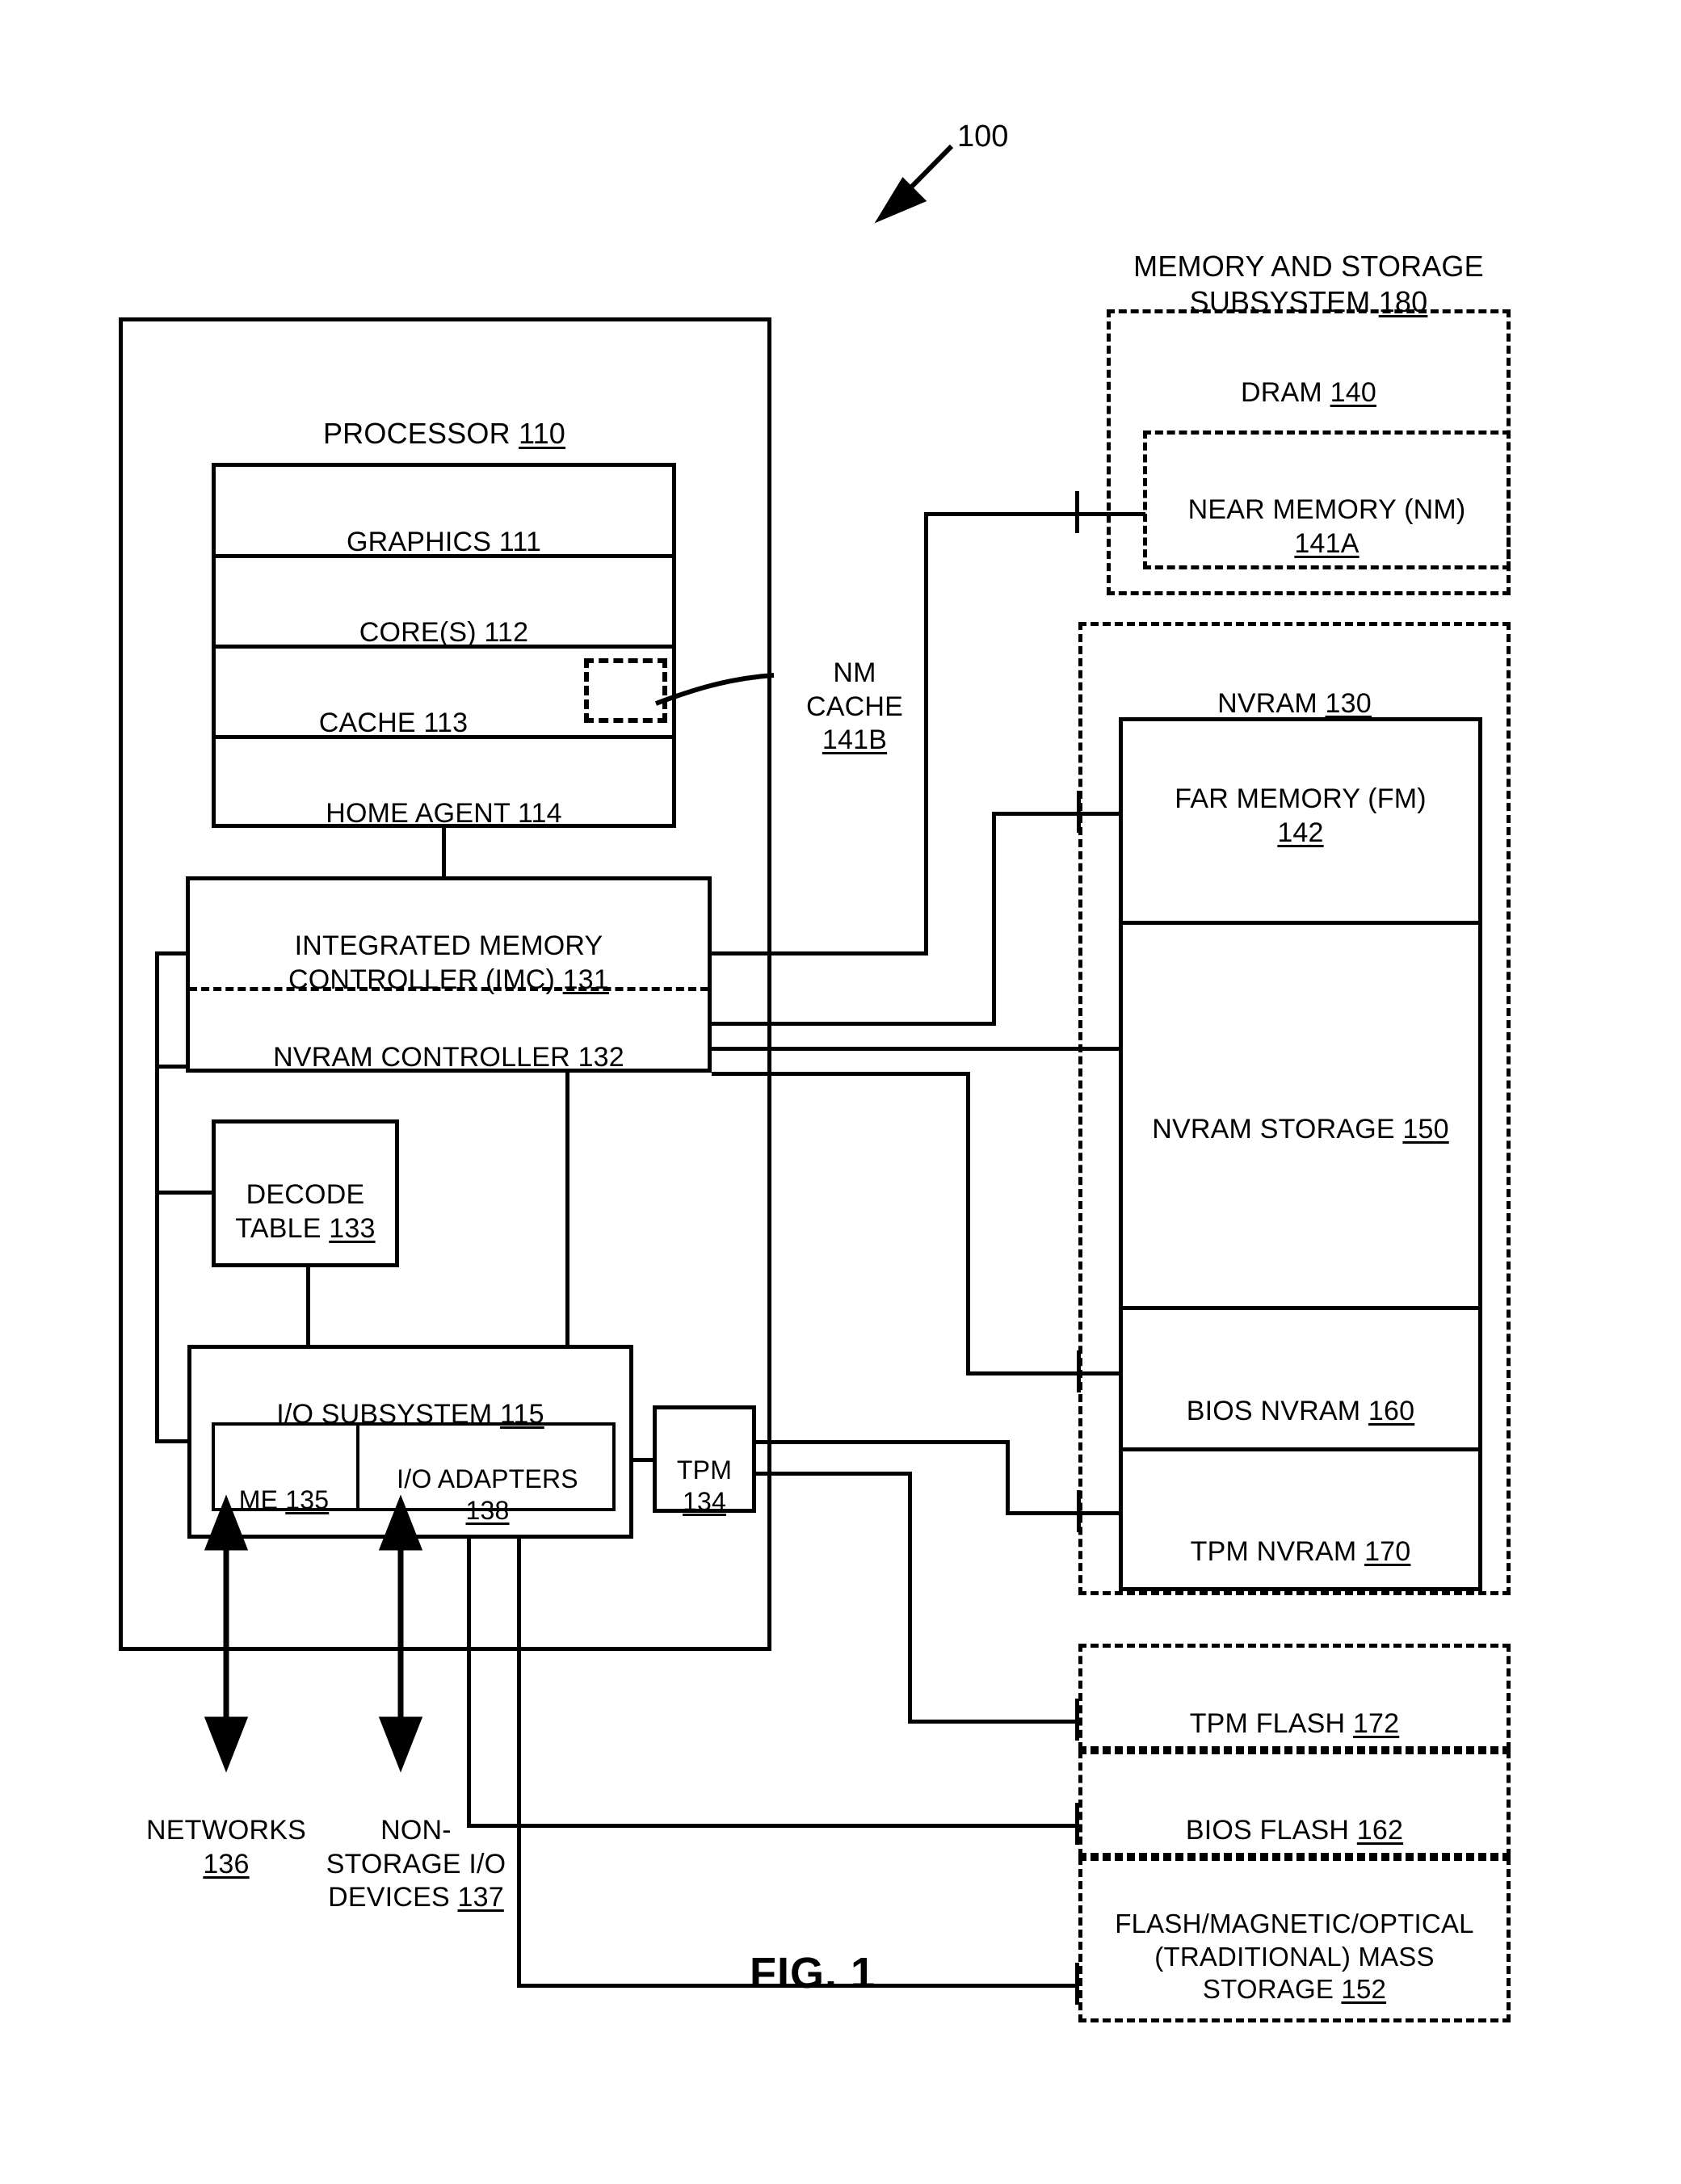  What do you see at coordinates (305, 1211) in the screenshot?
I see `decode-table-label: DECODE TABLE 133` at bounding box center [305, 1211].